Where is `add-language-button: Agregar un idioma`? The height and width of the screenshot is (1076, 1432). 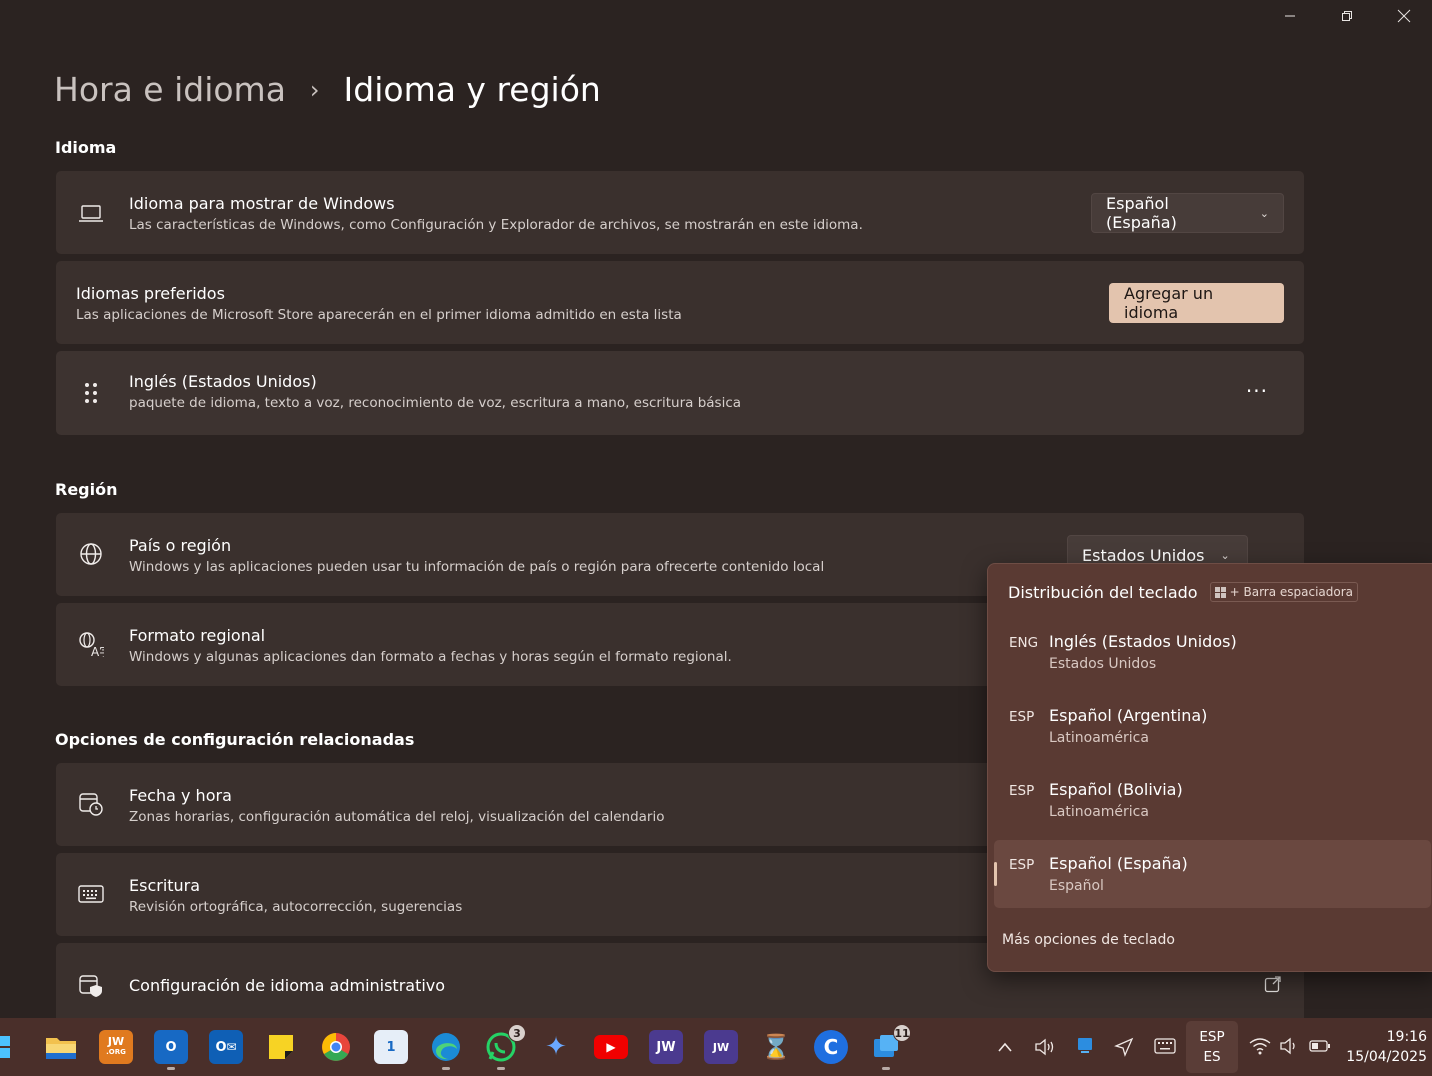
add-language-button: Agregar un idioma is located at coordinates (1196, 303).